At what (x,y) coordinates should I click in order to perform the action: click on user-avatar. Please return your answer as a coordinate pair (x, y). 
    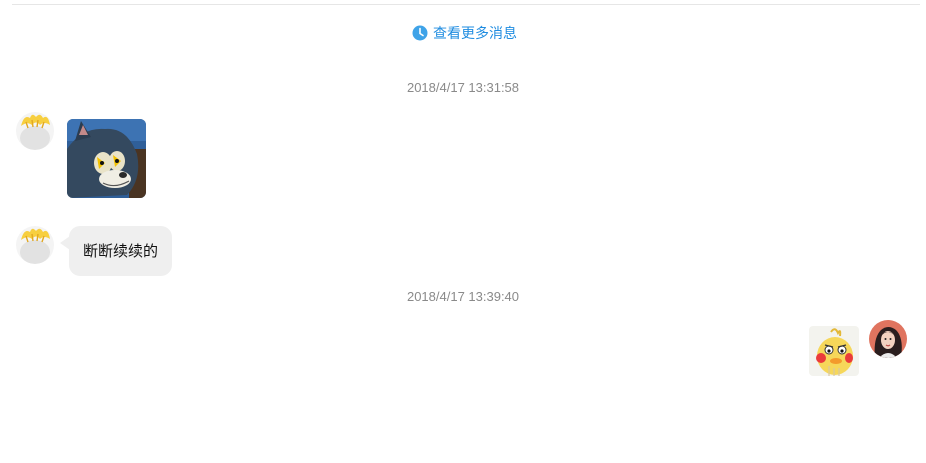
    Looking at the image, I should click on (888, 339).